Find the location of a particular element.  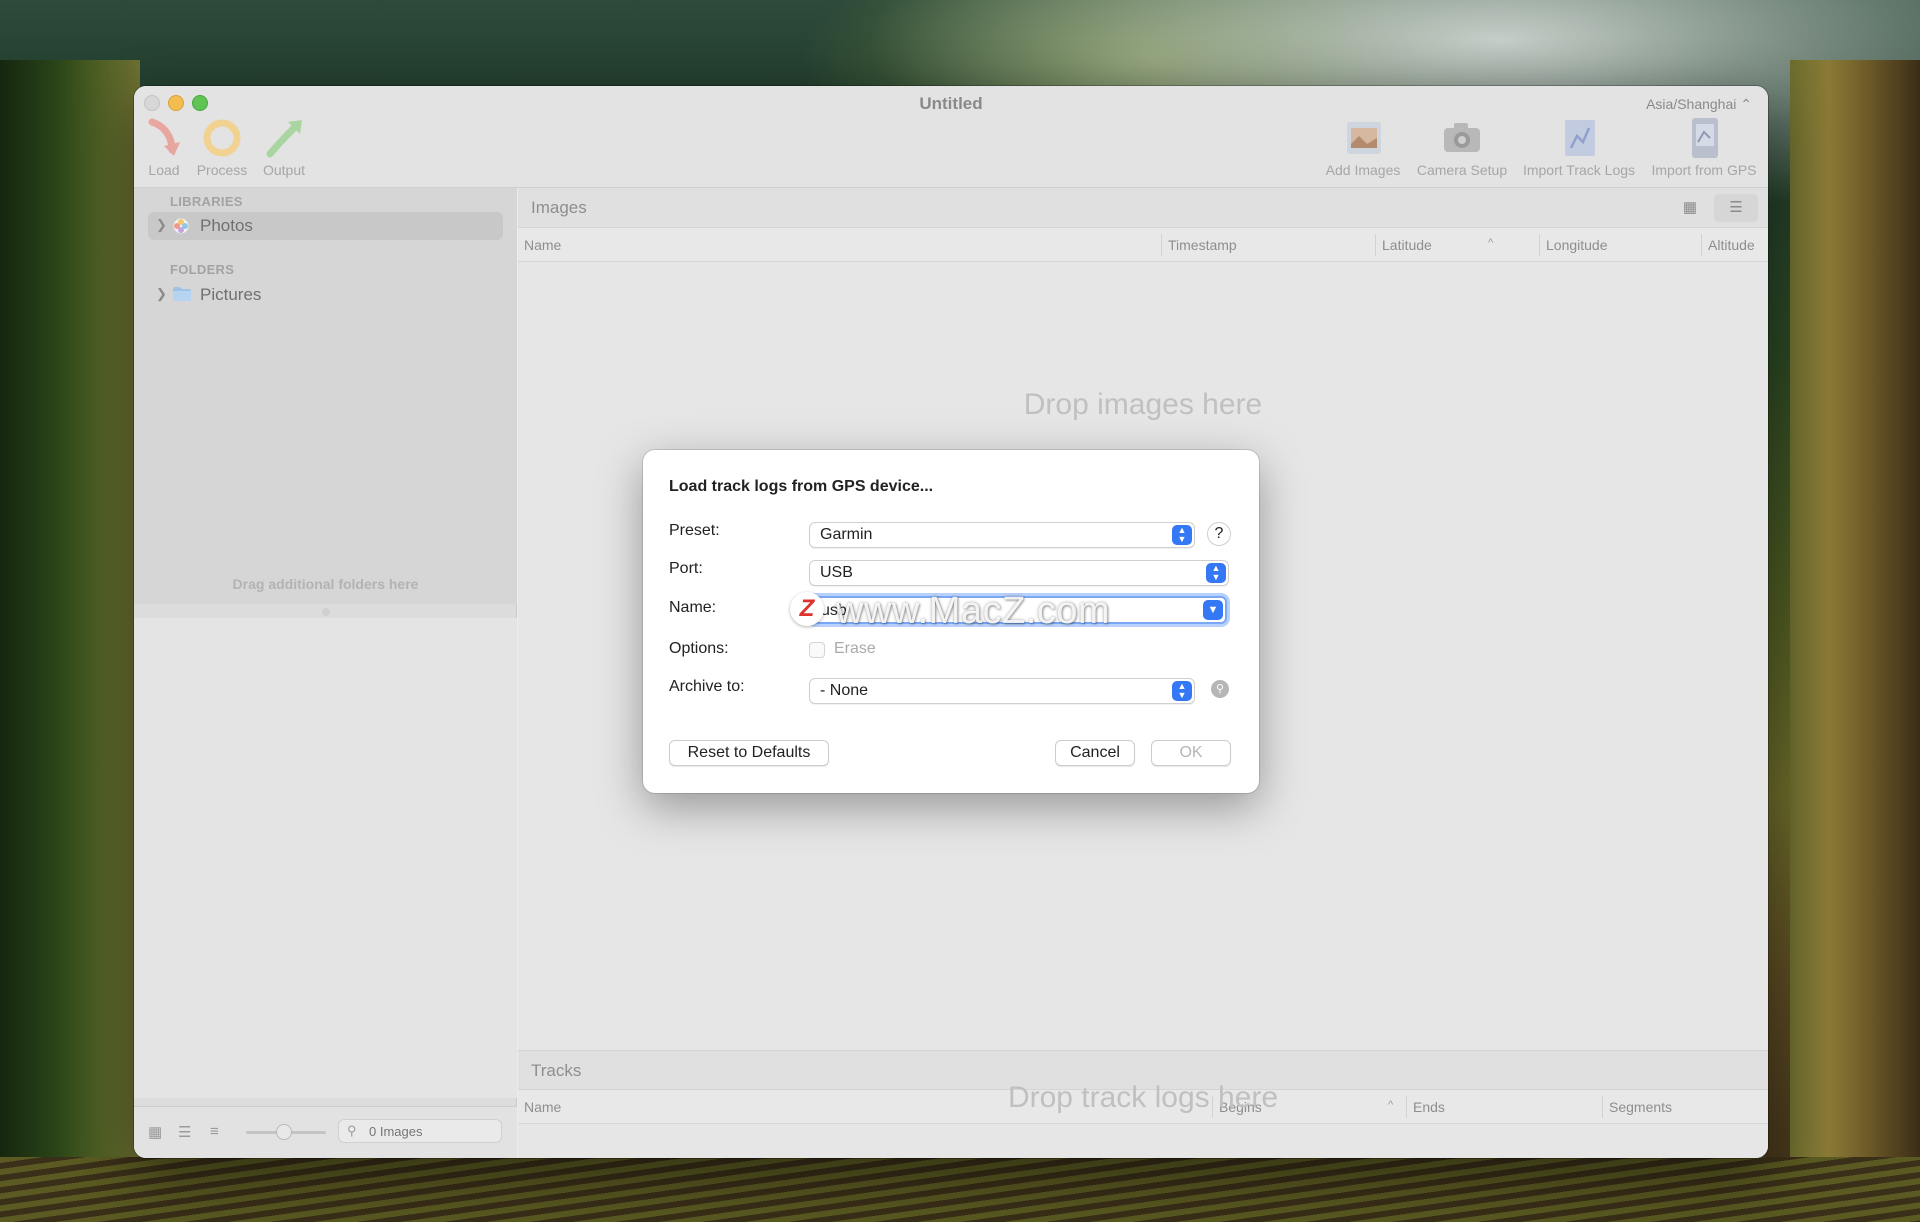

watermark: Z www.MacZ.com is located at coordinates (980, 610).